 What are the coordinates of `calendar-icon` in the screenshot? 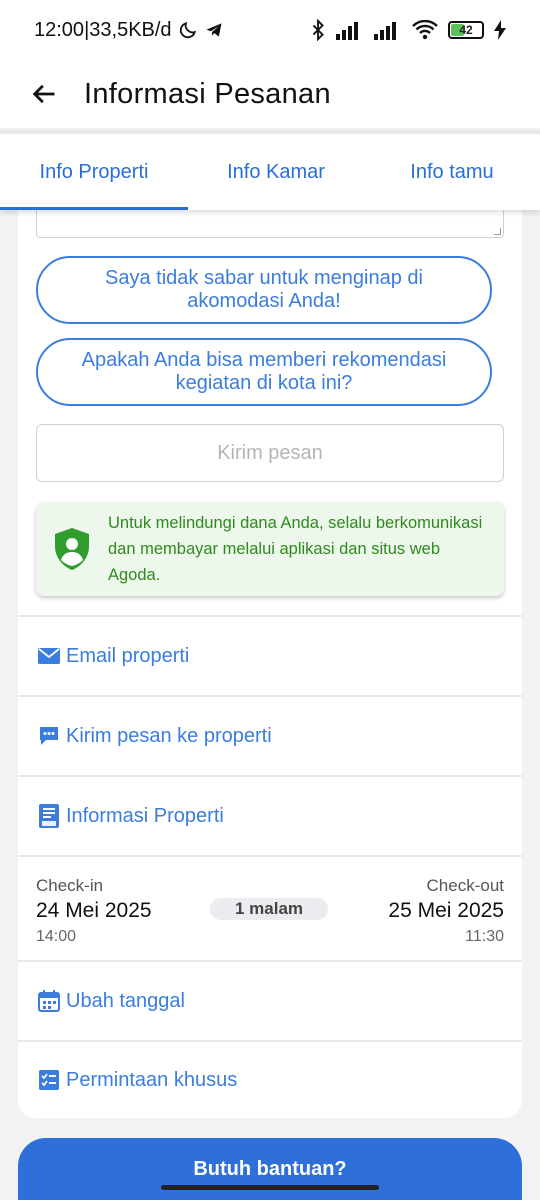 It's located at (49, 1001).